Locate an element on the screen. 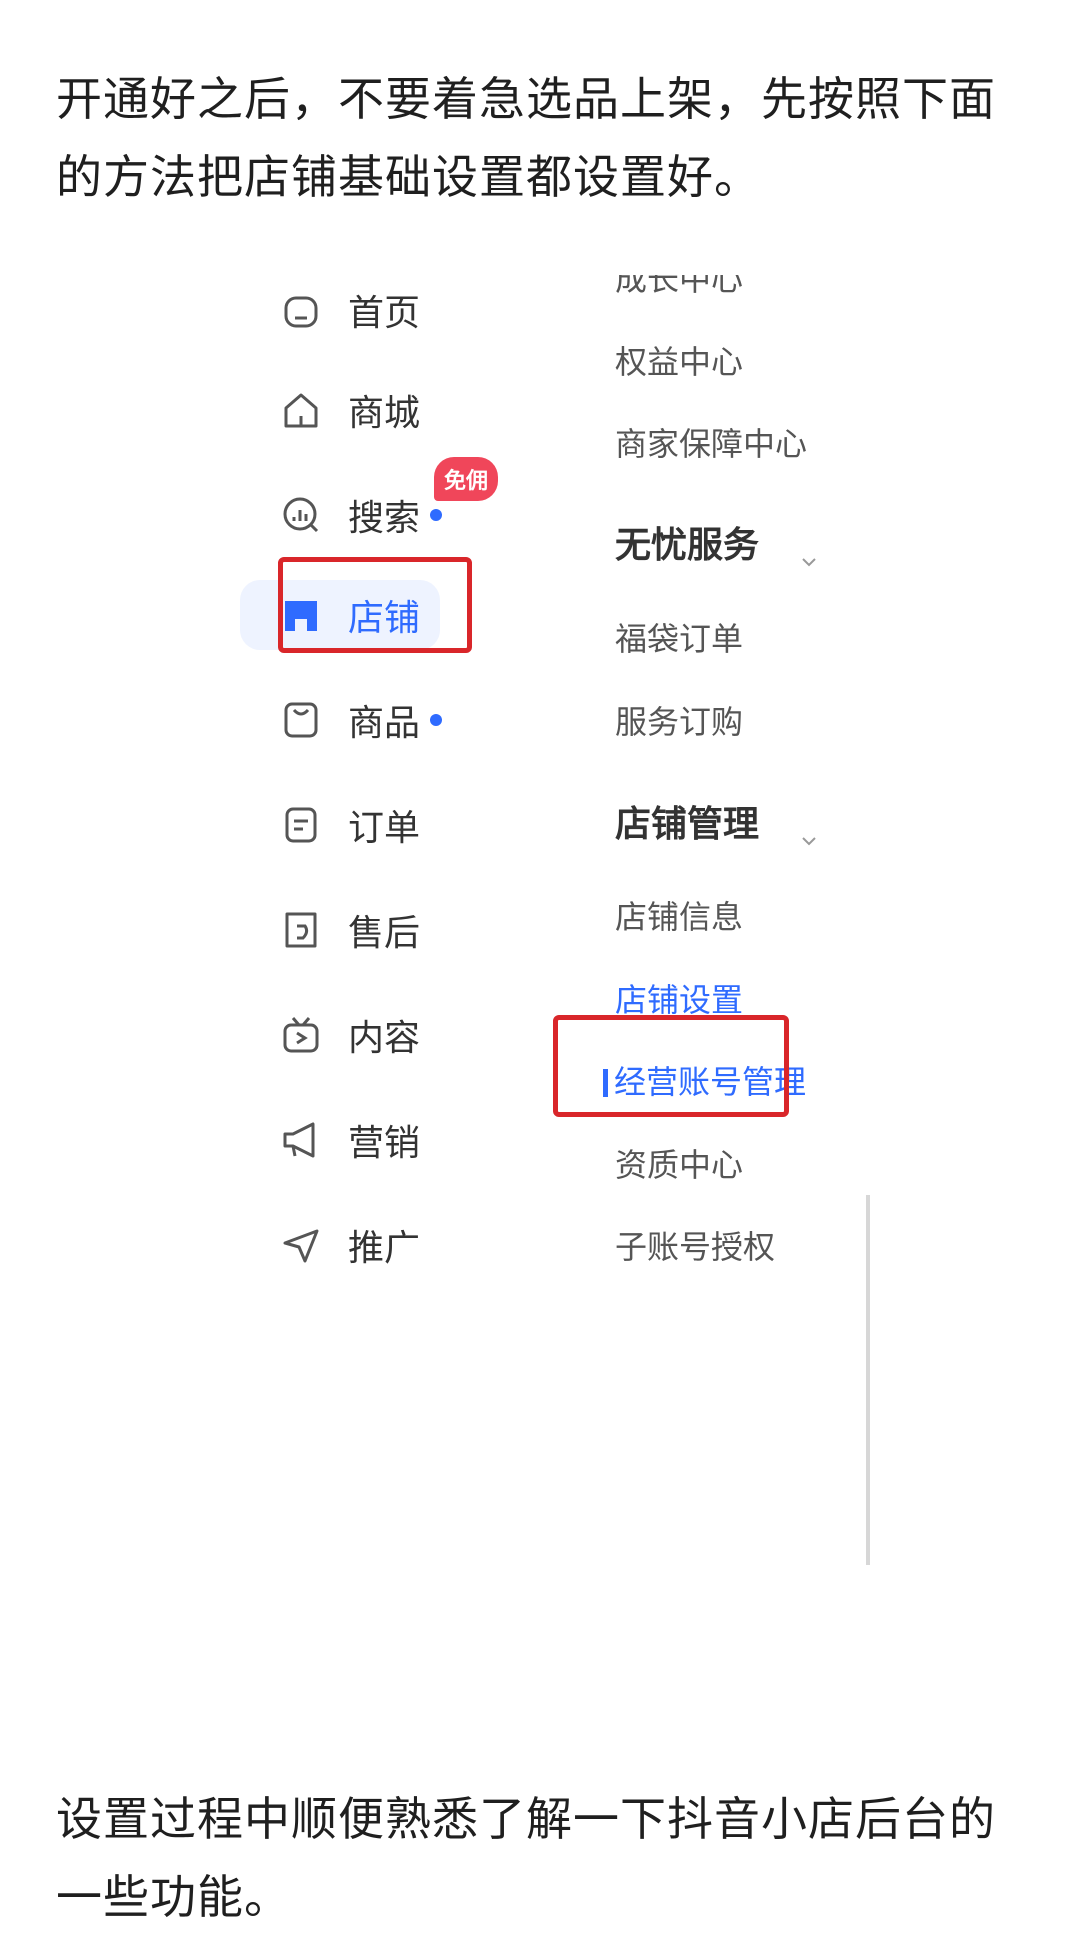 Image resolution: width=1079 pixels, height=1951 pixels. sidebar-item-marketing: 营销 is located at coordinates (355, 1140).